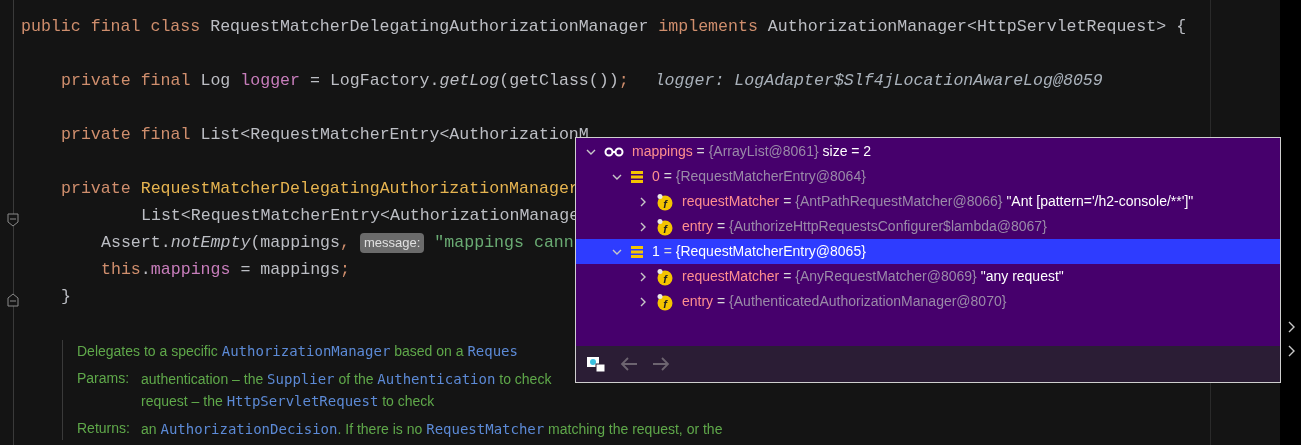 The image size is (1301, 445). I want to click on code-token: public final class, so click(111, 27).